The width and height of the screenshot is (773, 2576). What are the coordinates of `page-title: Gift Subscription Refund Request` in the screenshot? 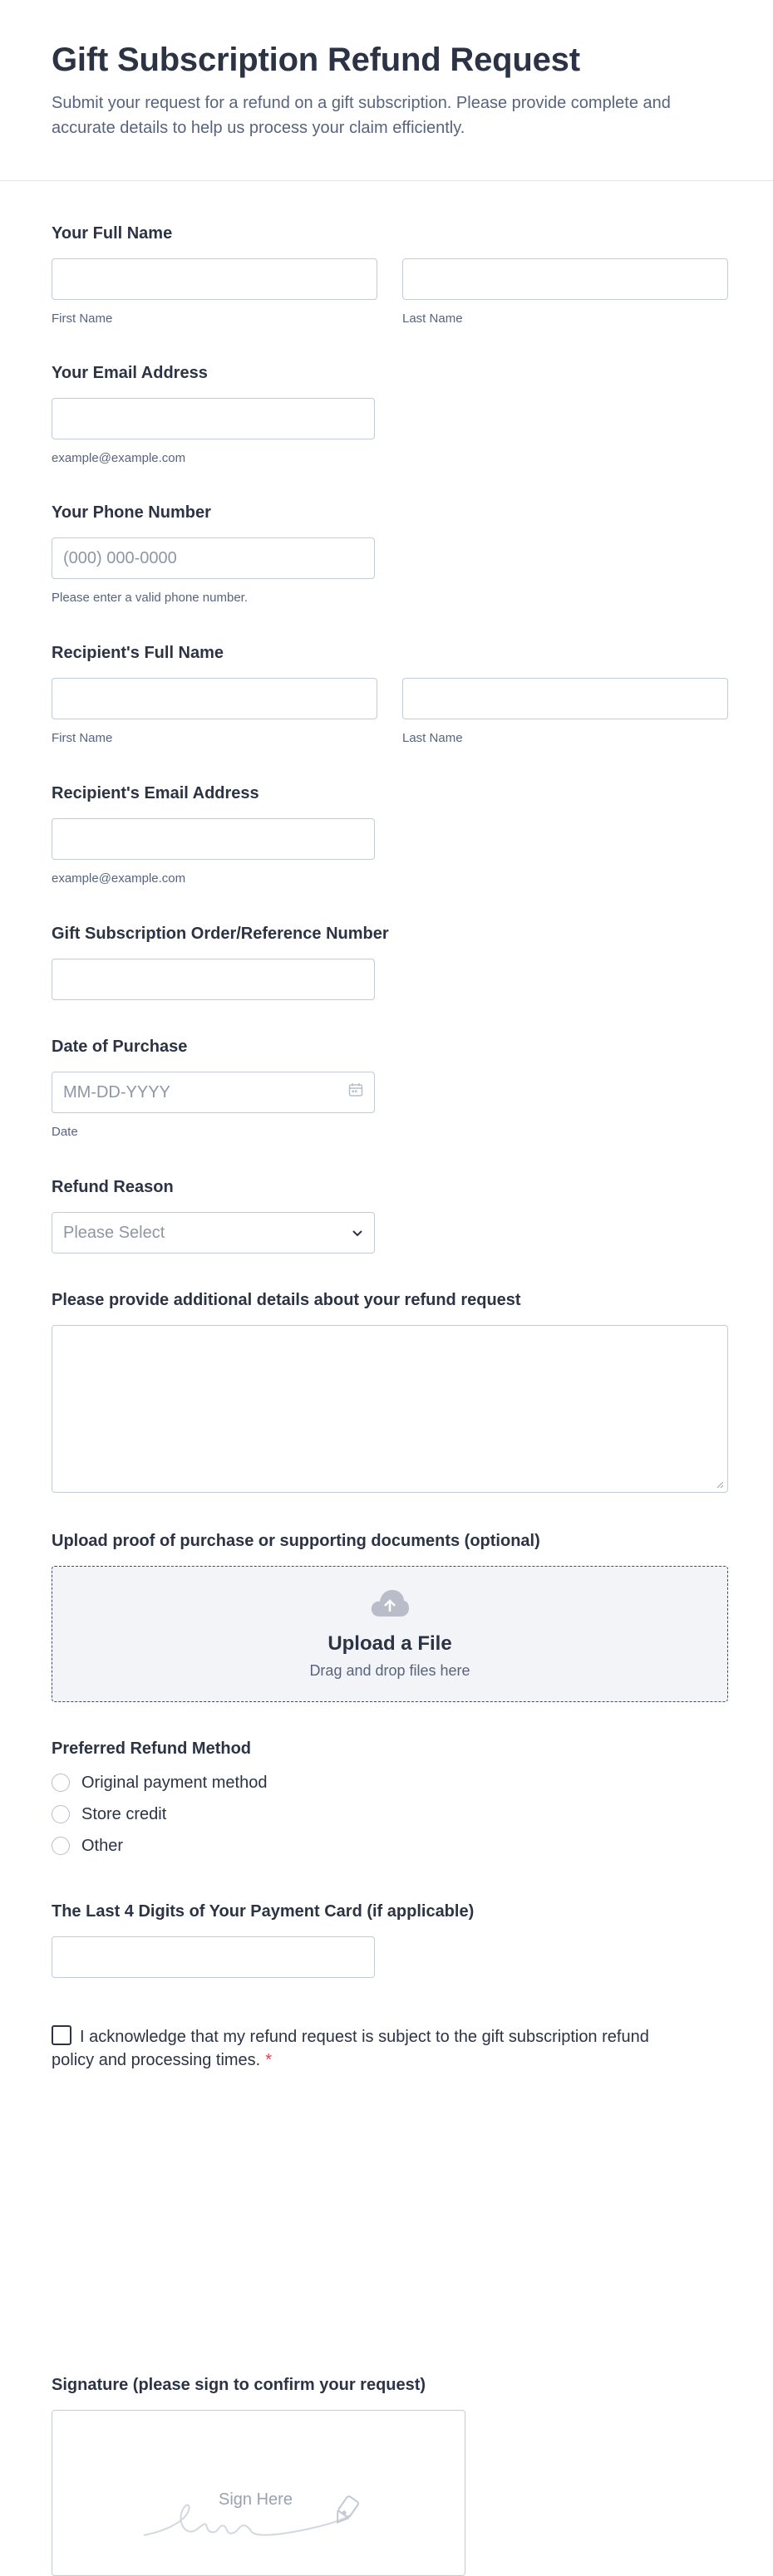 It's located at (316, 60).